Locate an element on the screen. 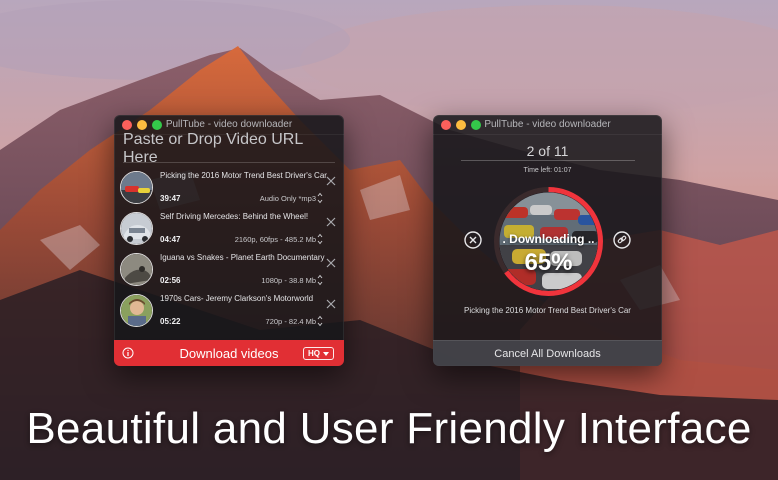 This screenshot has width=778, height=480. download-bar: Download videos HQ is located at coordinates (229, 353).